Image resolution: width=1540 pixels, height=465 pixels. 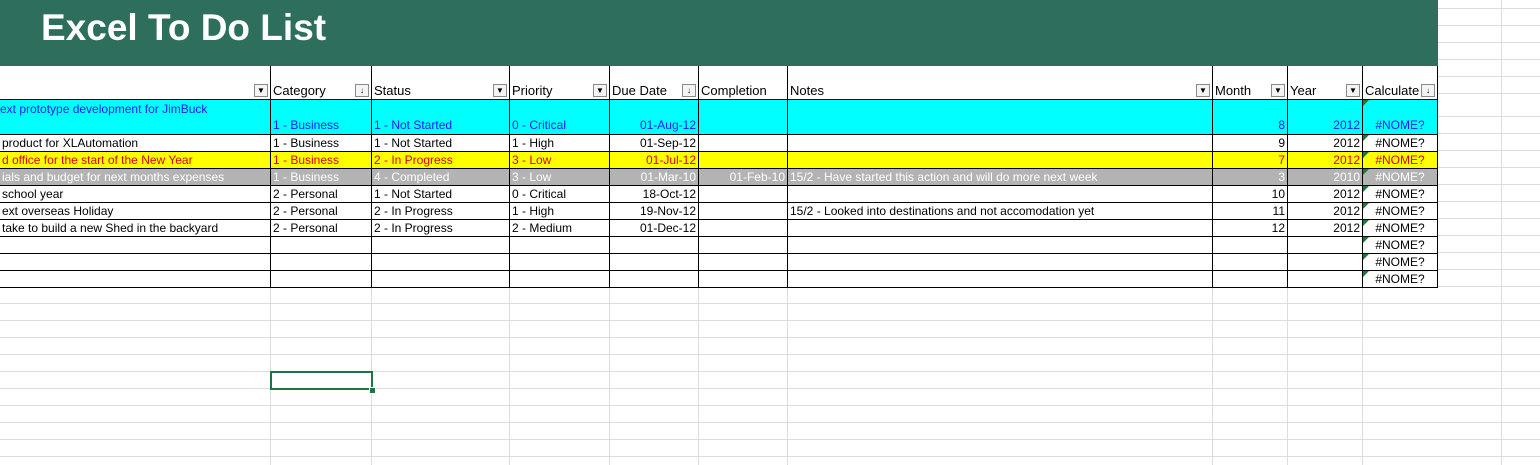 I want to click on sheet-title: Excel To Do List, so click(x=183, y=28).